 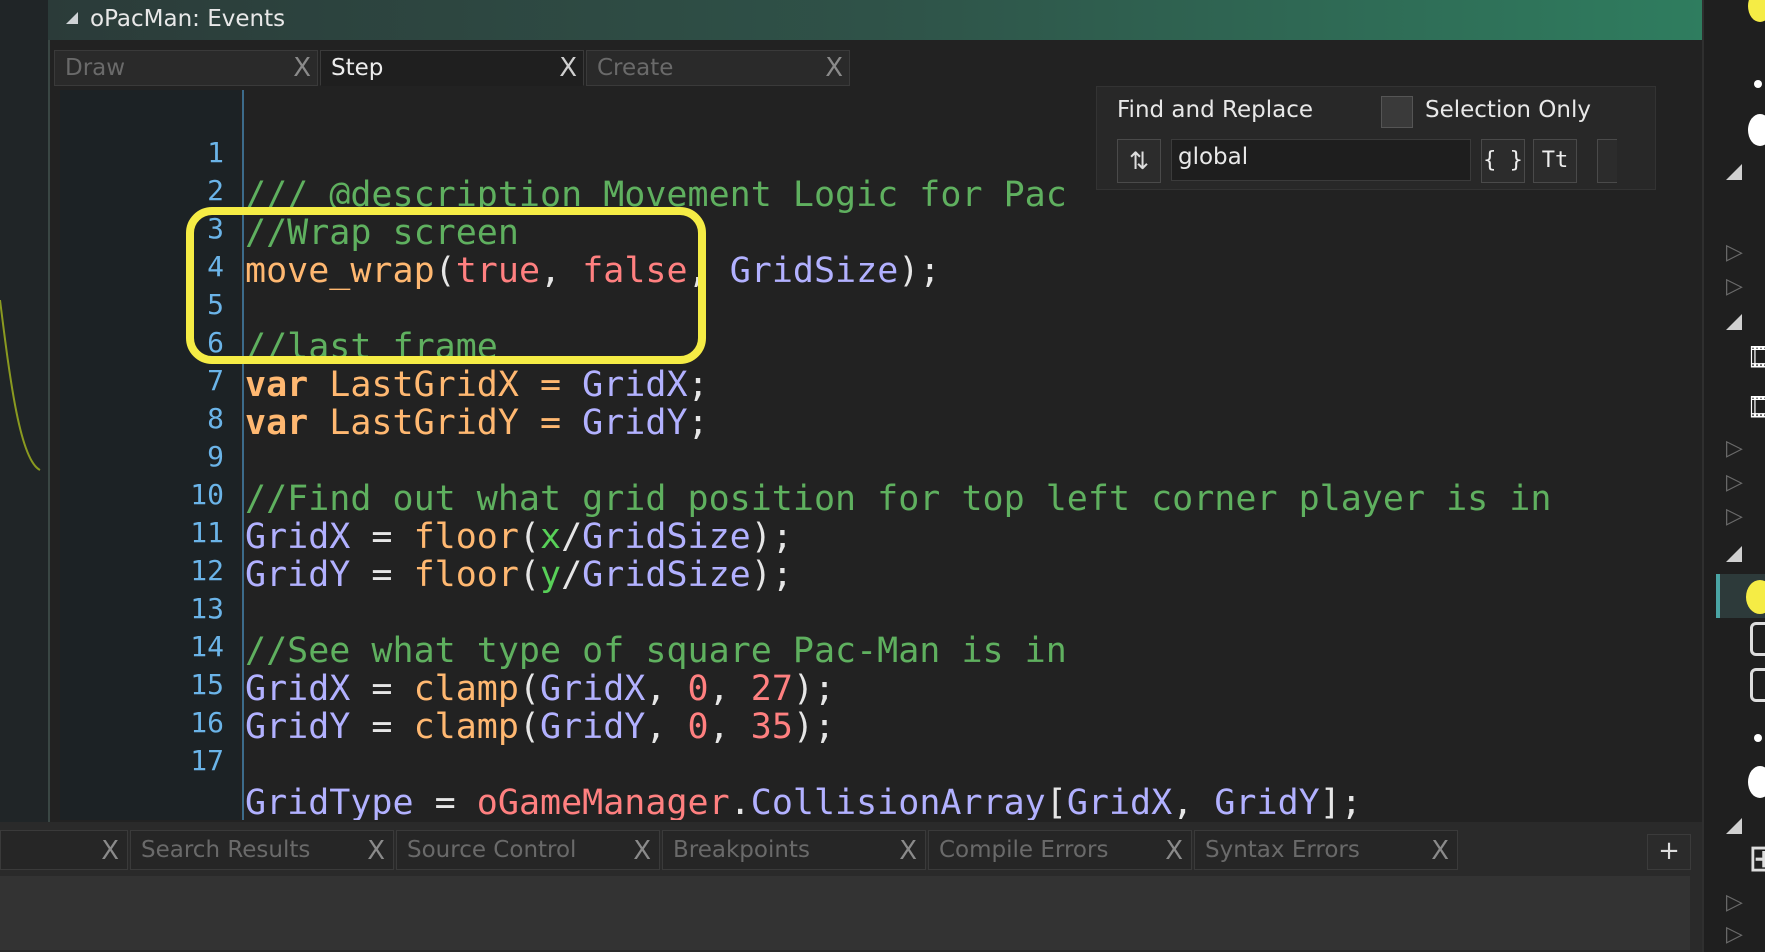 What do you see at coordinates (20, 385) in the screenshot?
I see `backdrop-curve` at bounding box center [20, 385].